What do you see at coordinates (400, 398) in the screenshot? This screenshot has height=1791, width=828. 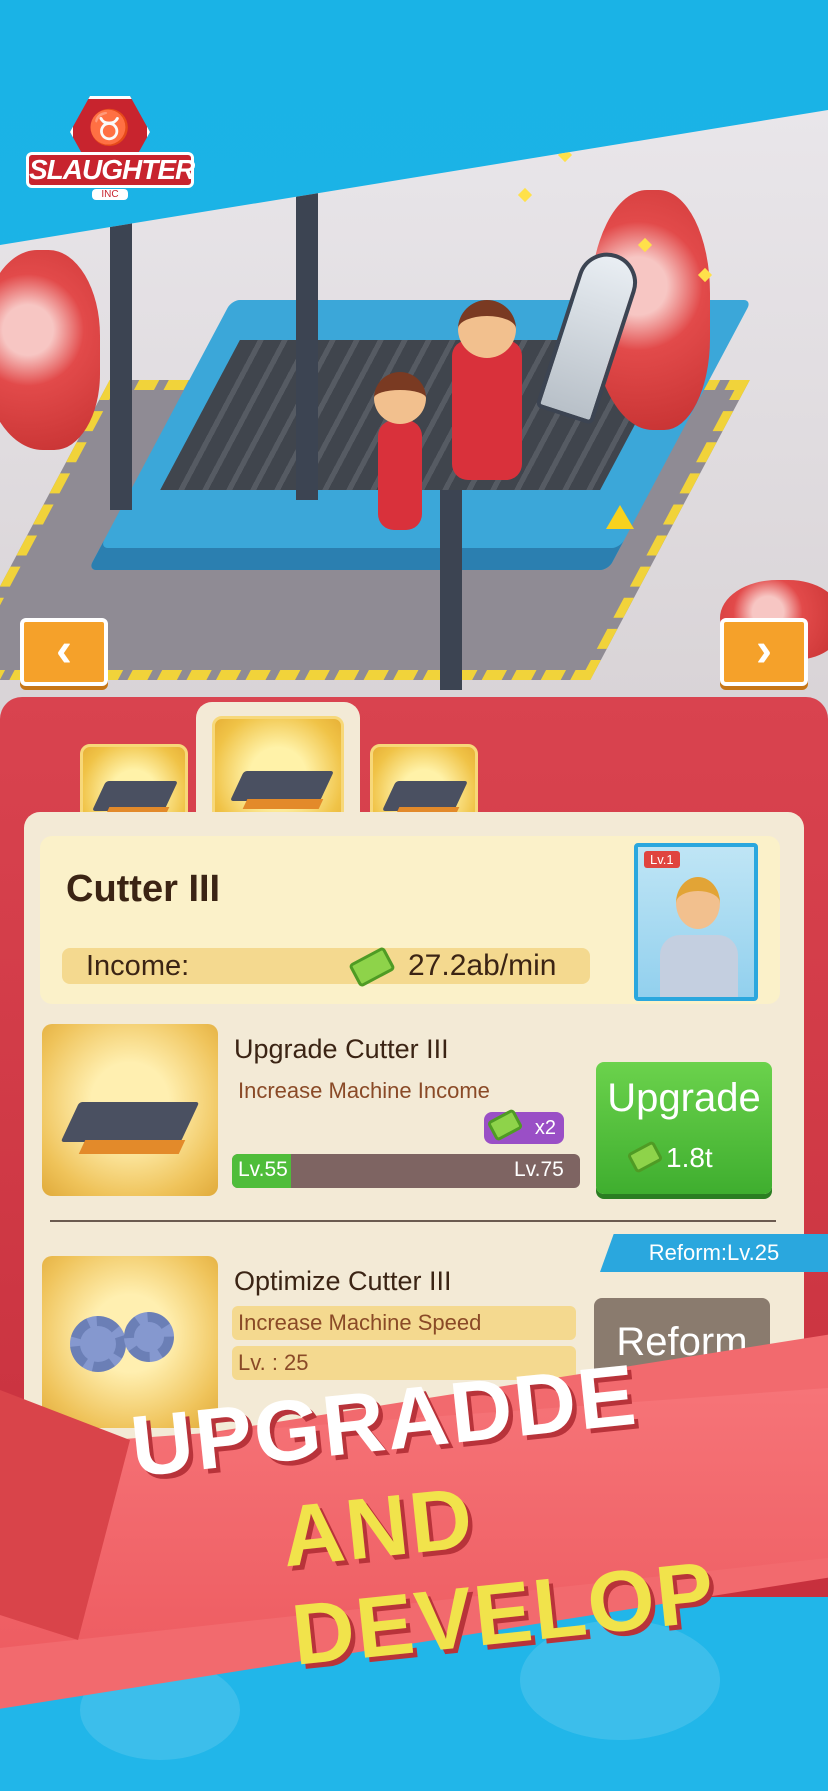 I see `assistant-head` at bounding box center [400, 398].